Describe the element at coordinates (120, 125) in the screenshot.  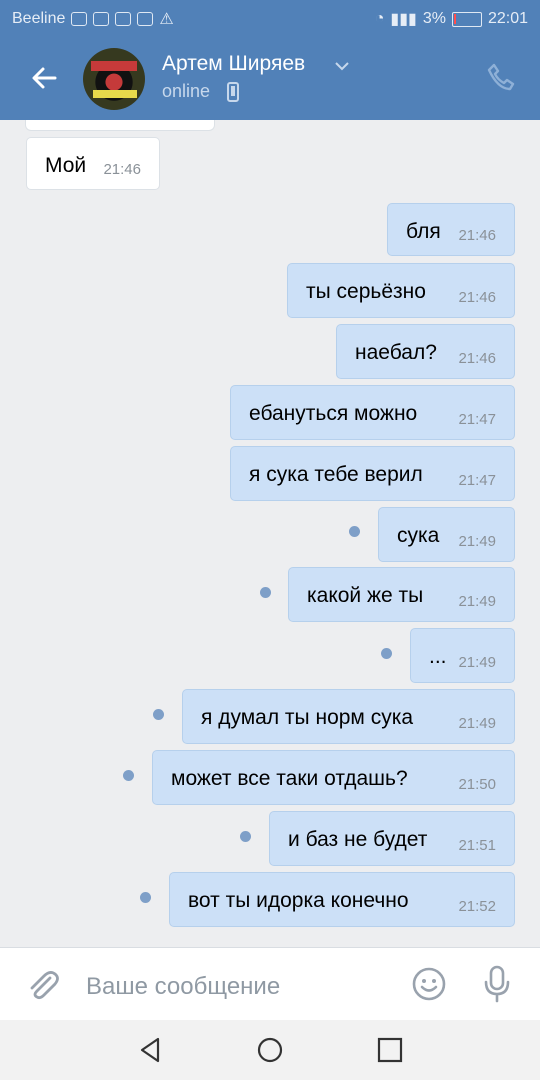
I see `previous-message-partial` at that location.